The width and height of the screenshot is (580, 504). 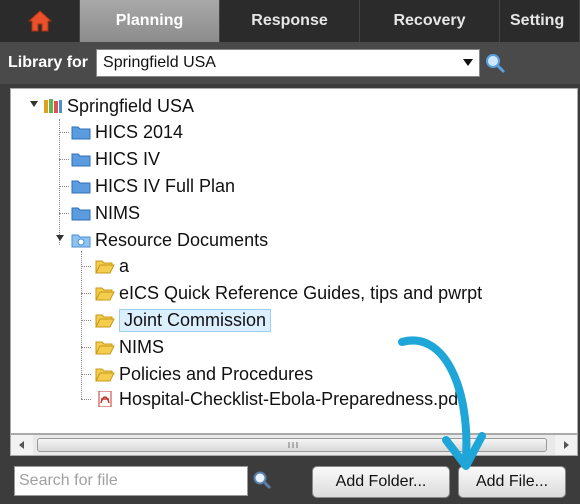 I want to click on tree-item-joint-commission: Joint Commission, so click(x=183, y=320).